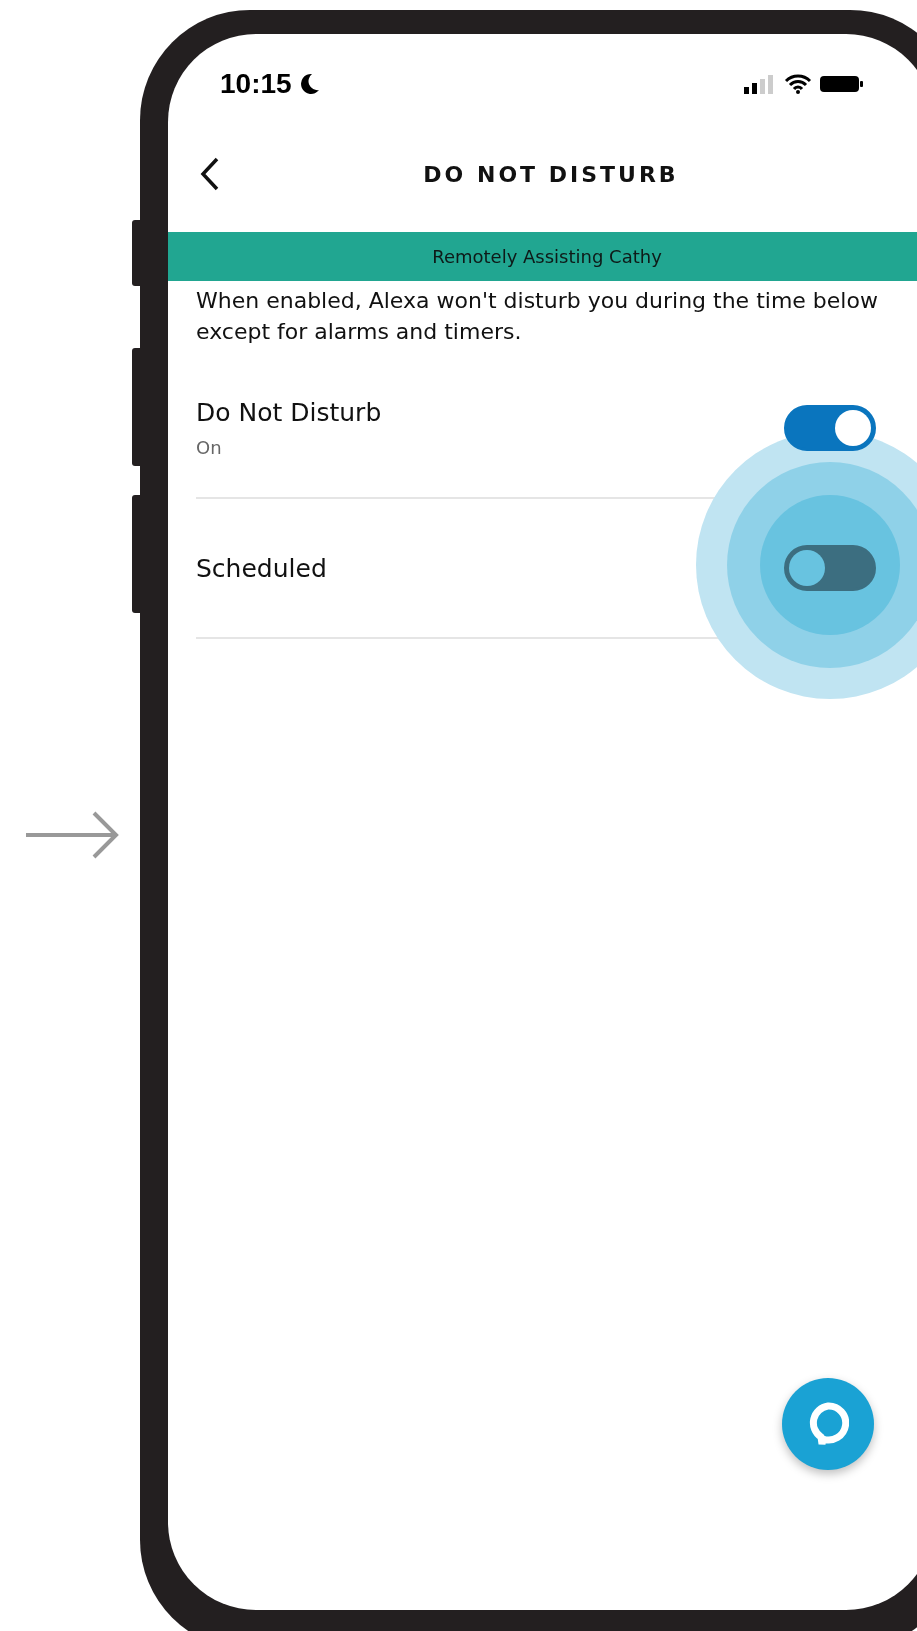 This screenshot has width=917, height=1631. Describe the element at coordinates (289, 412) in the screenshot. I see `setting-label: Do Not Disturb` at that location.